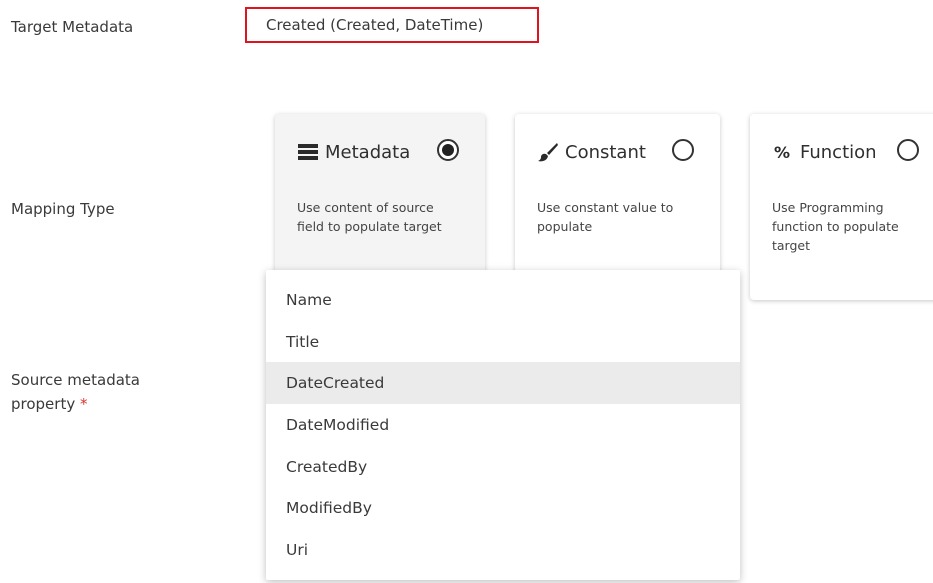  I want to click on desc-line: Use Programming, so click(828, 207).